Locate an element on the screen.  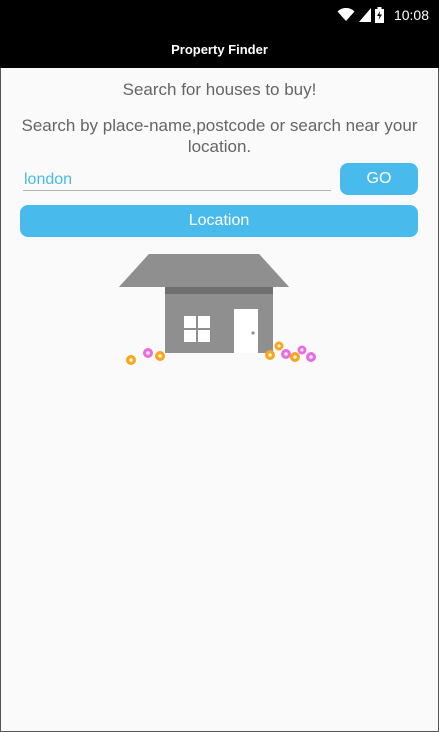
wifi-icon is located at coordinates (346, 14).